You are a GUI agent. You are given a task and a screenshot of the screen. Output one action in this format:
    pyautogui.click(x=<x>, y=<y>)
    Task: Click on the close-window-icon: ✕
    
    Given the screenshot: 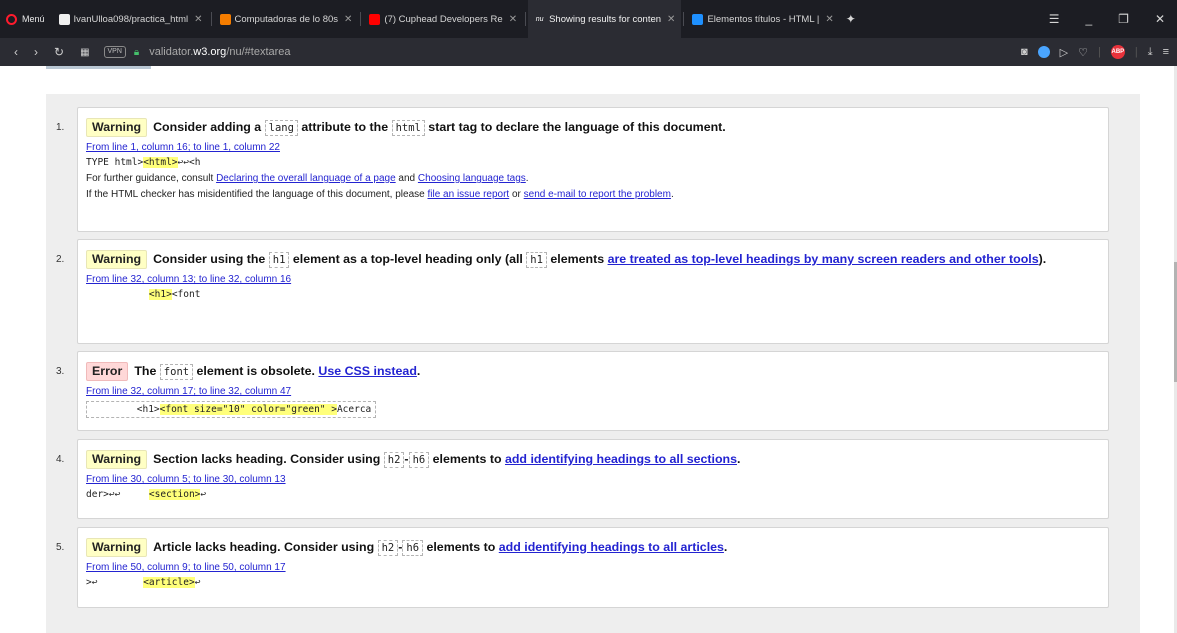 What is the action you would take?
    pyautogui.click(x=1160, y=19)
    